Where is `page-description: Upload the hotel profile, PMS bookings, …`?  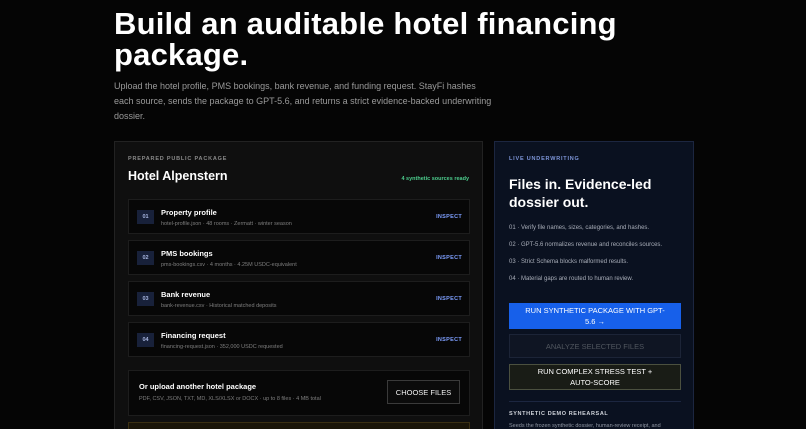 page-description: Upload the hotel profile, PMS bookings, … is located at coordinates (303, 101).